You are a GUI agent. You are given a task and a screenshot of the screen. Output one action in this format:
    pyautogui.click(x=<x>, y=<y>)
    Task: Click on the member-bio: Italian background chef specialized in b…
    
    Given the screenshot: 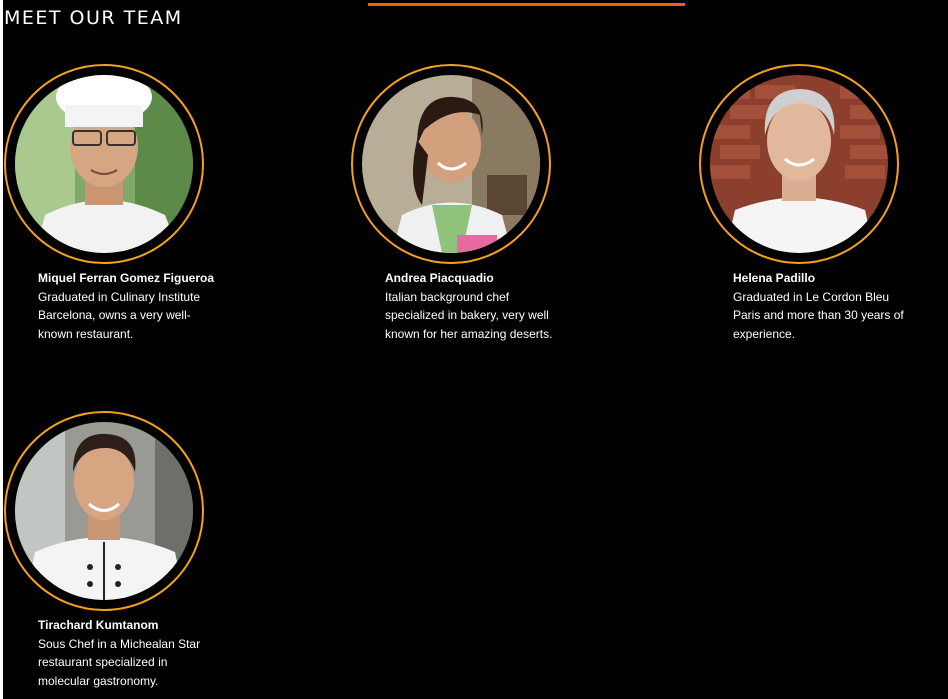 What is the action you would take?
    pyautogui.click(x=469, y=315)
    